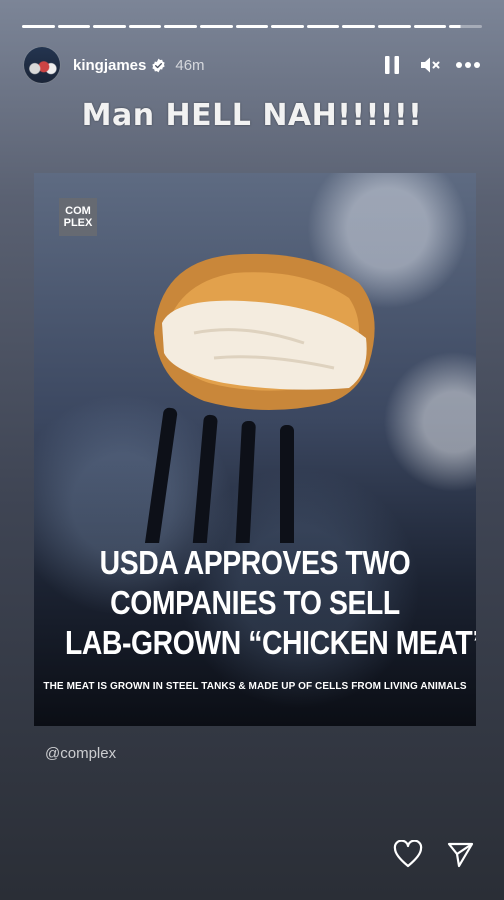 Image resolution: width=504 pixels, height=900 pixels. I want to click on story-caption: Man HELL NAH!!!!!!, so click(252, 115).